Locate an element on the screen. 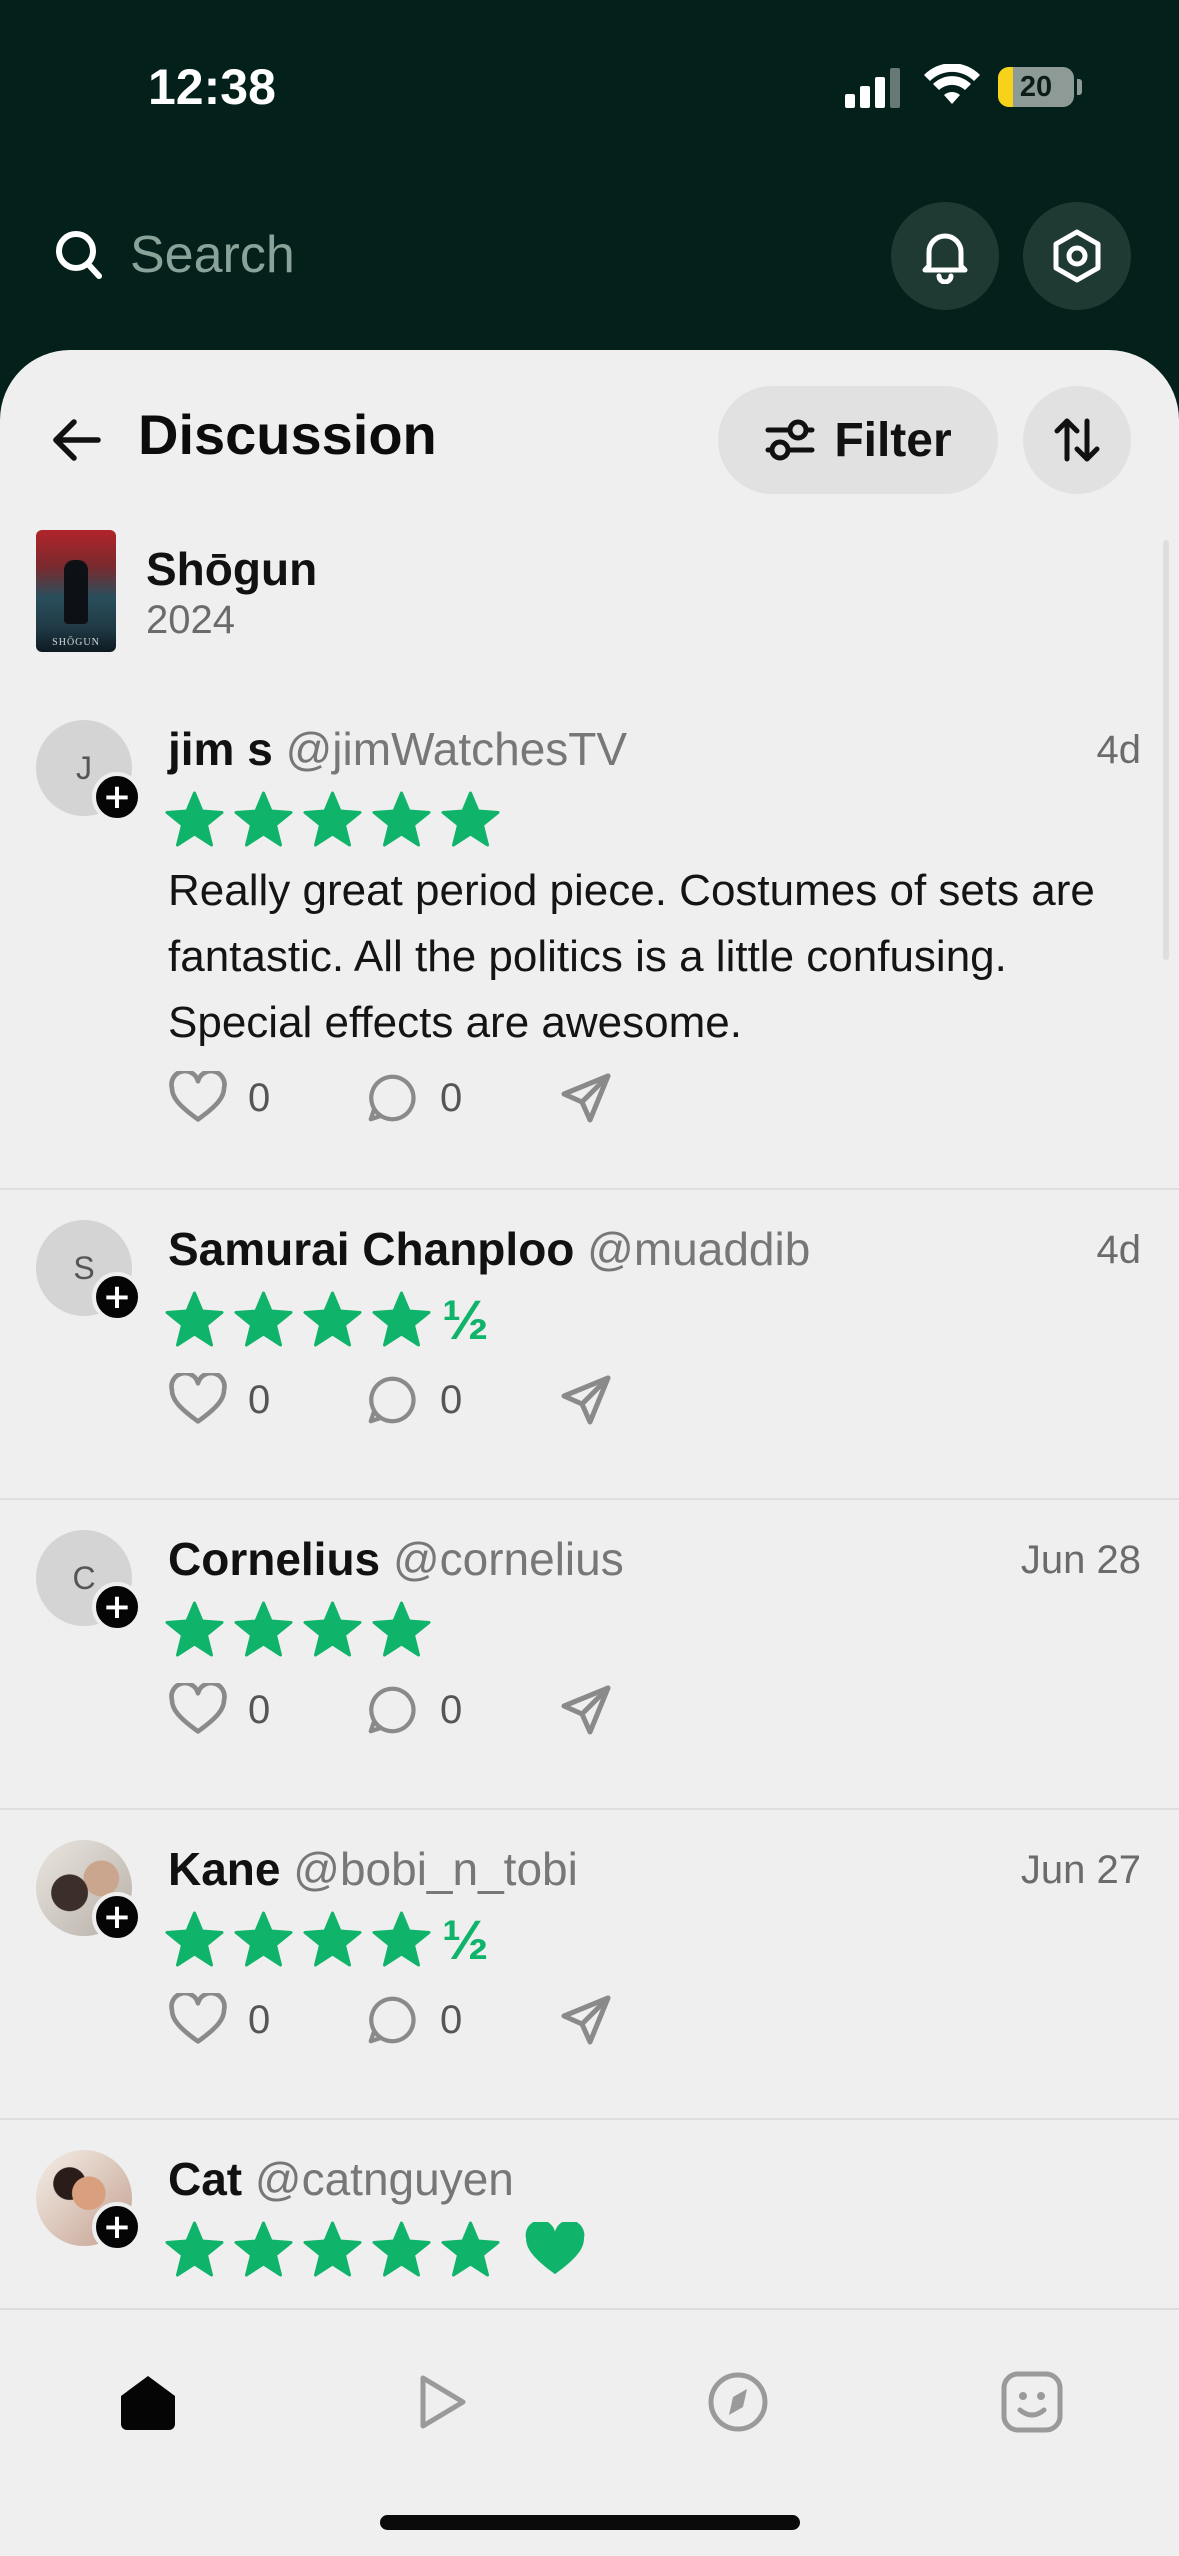  post-date: 4d is located at coordinates (1119, 750).